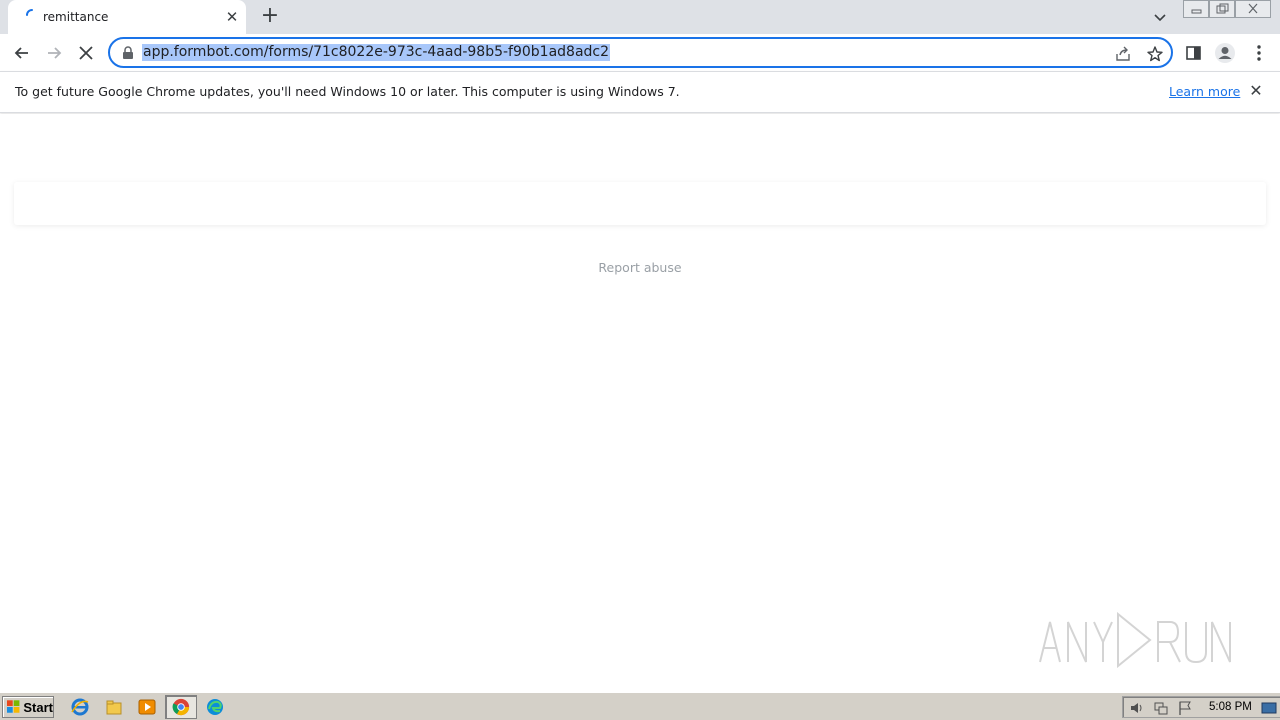  What do you see at coordinates (128, 53) in the screenshot?
I see `lock-icon` at bounding box center [128, 53].